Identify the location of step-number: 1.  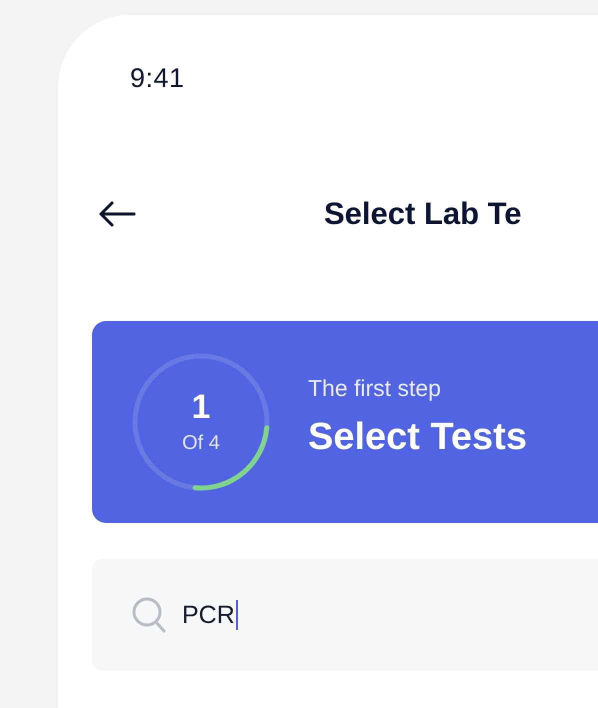
(201, 407).